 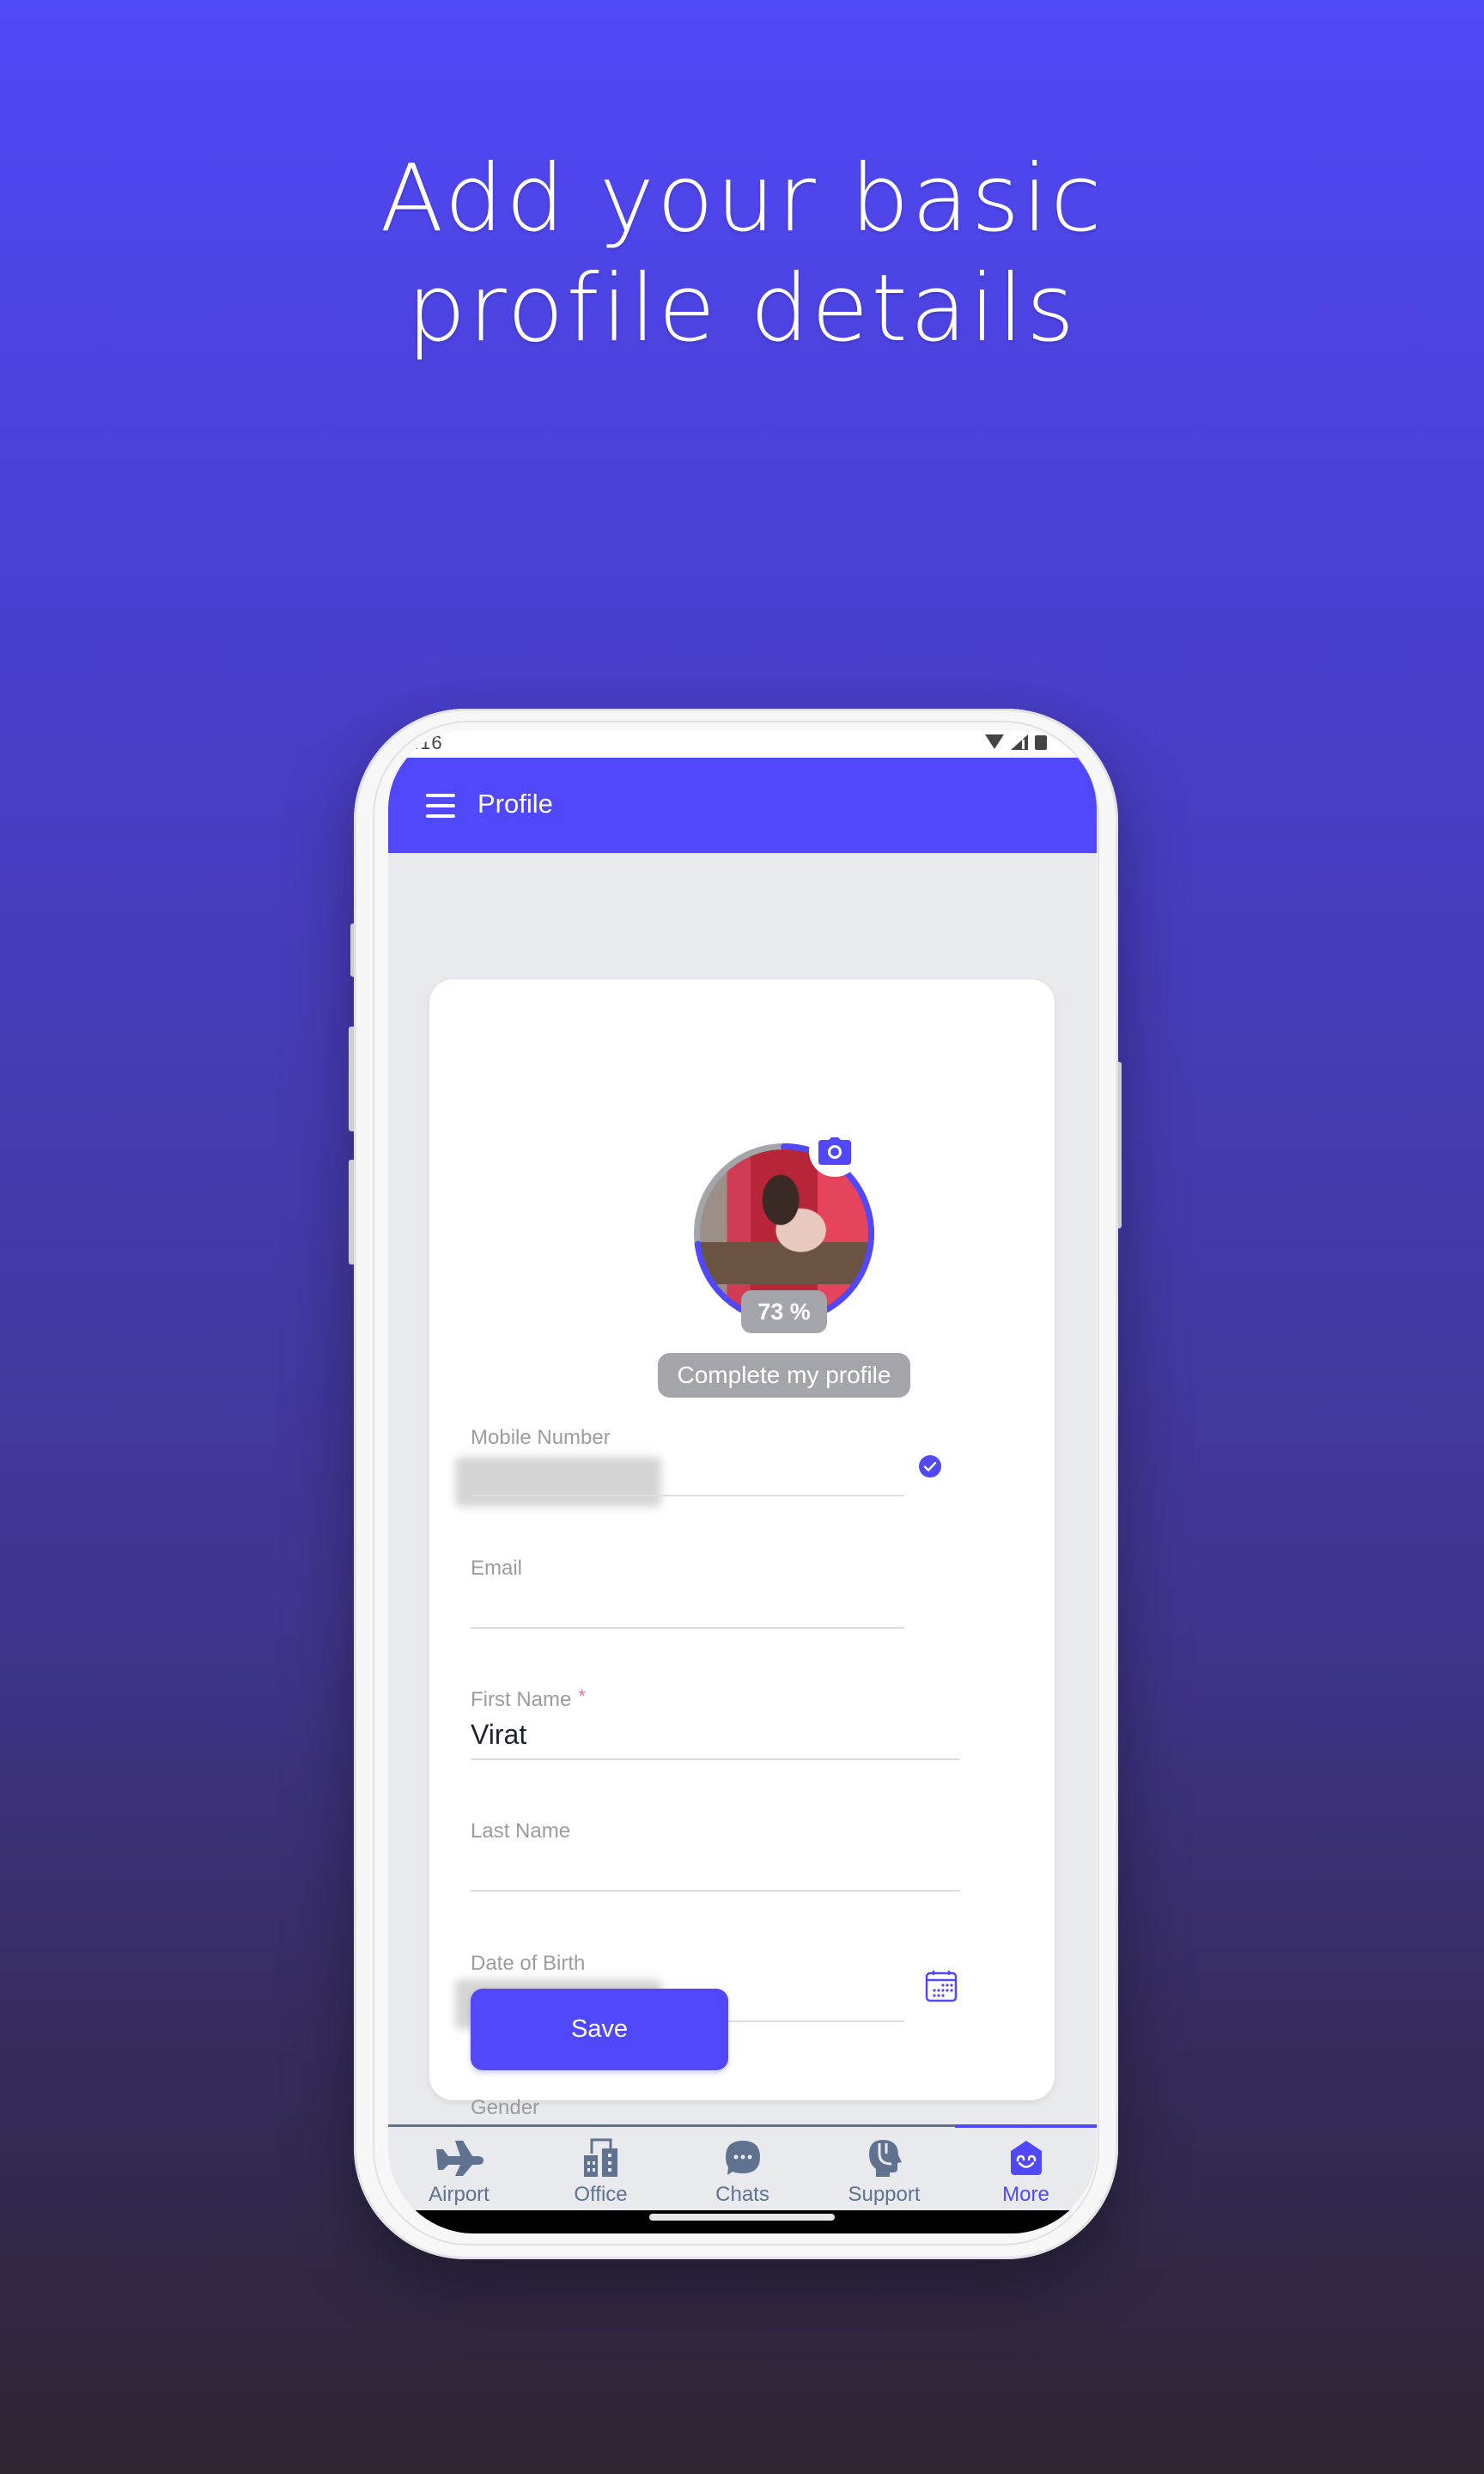 What do you see at coordinates (930, 1466) in the screenshot?
I see `verified-check-icon` at bounding box center [930, 1466].